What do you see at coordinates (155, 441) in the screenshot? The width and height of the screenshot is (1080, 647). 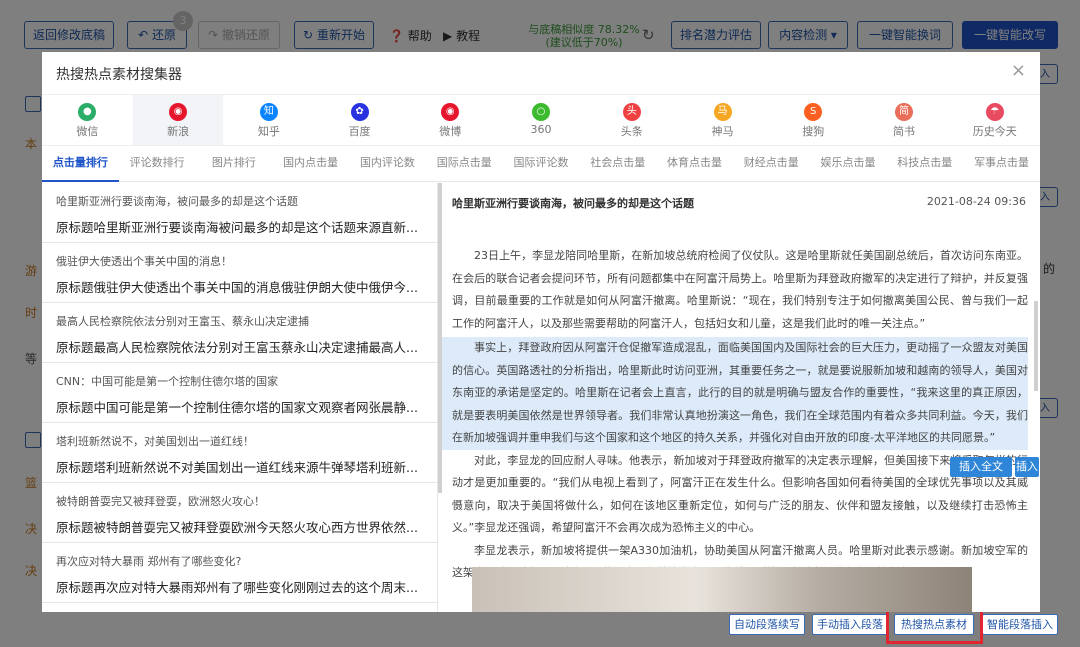 I see `item-headline: 塔利班新然说不，对美国划出一道红线！` at bounding box center [155, 441].